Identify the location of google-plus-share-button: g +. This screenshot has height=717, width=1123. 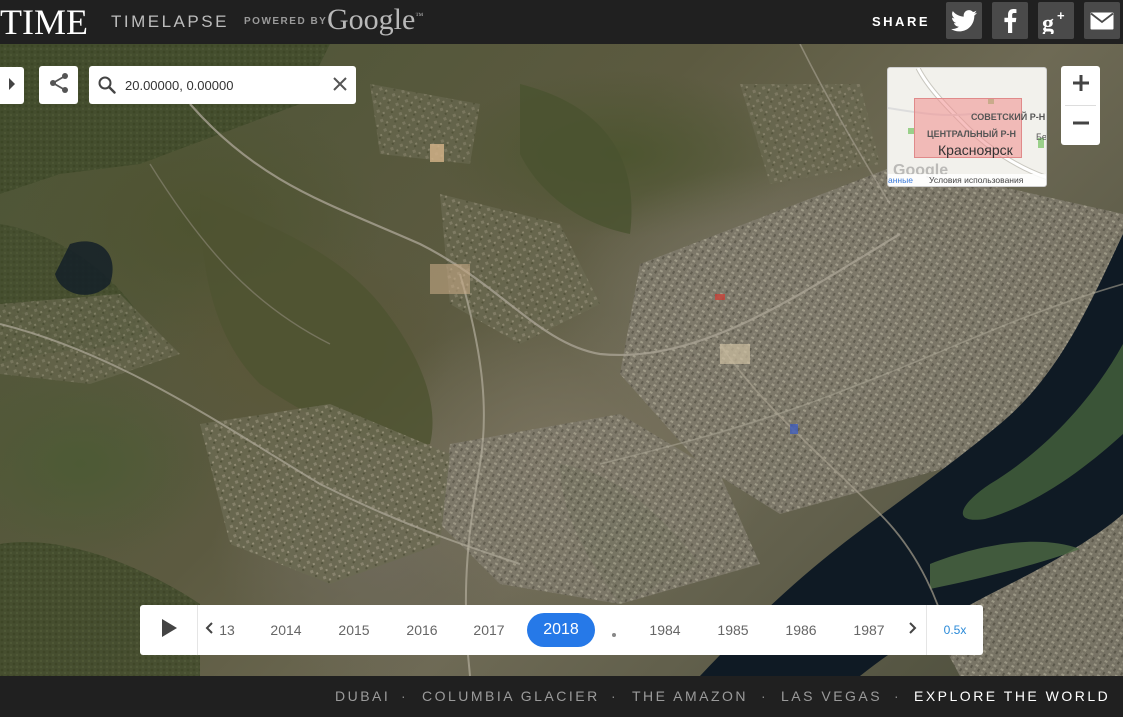
(1056, 20).